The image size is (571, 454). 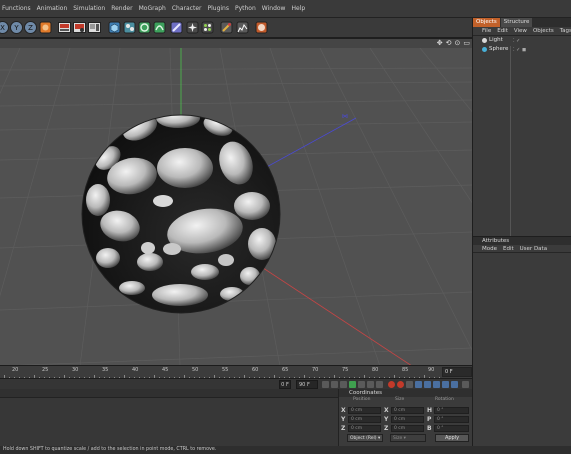 I want to click on svg-text: Y, so click(x=16, y=28).